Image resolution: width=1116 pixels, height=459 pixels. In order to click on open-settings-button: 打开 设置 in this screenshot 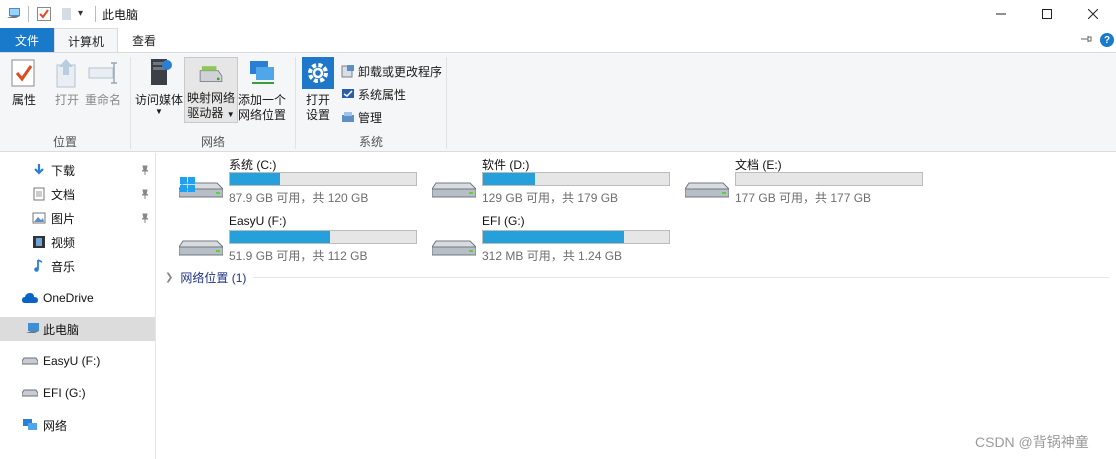, I will do `click(318, 90)`.